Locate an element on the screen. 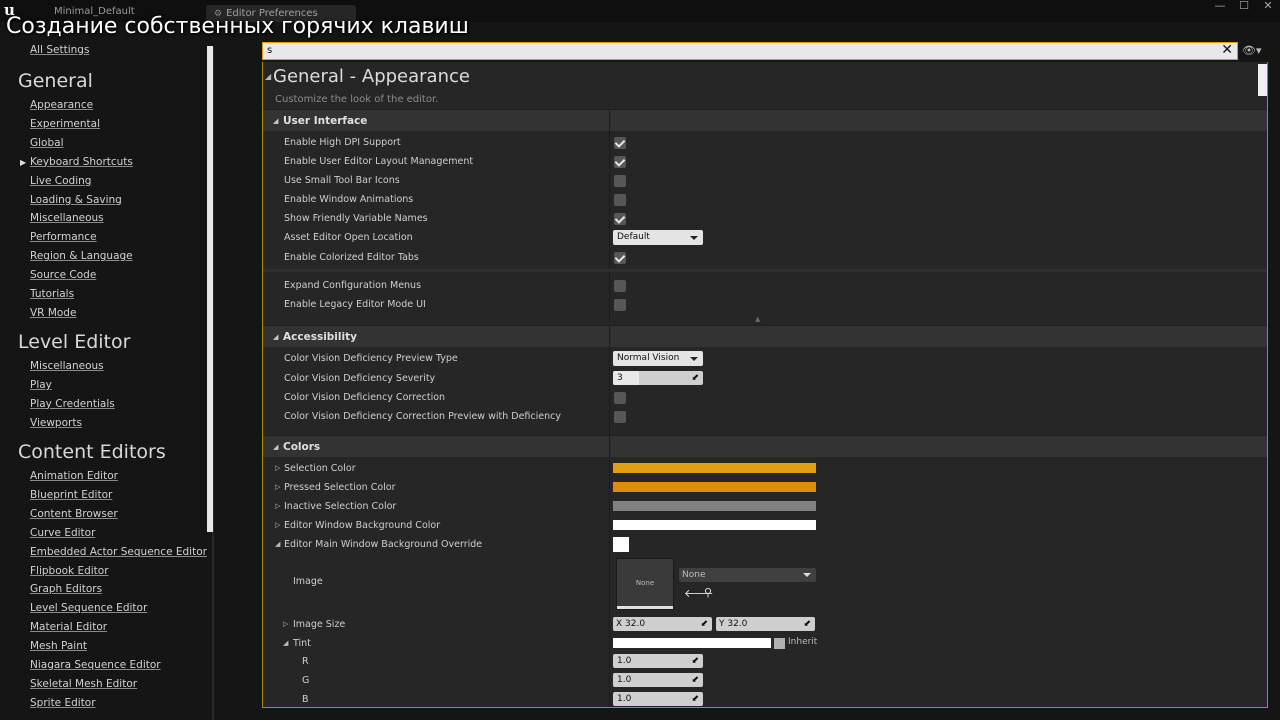 The image size is (1280, 720). property-row-image-size: ▷ Image Size X 32.0 ⬋ Y 32.0 ⬋ is located at coordinates (765, 625).